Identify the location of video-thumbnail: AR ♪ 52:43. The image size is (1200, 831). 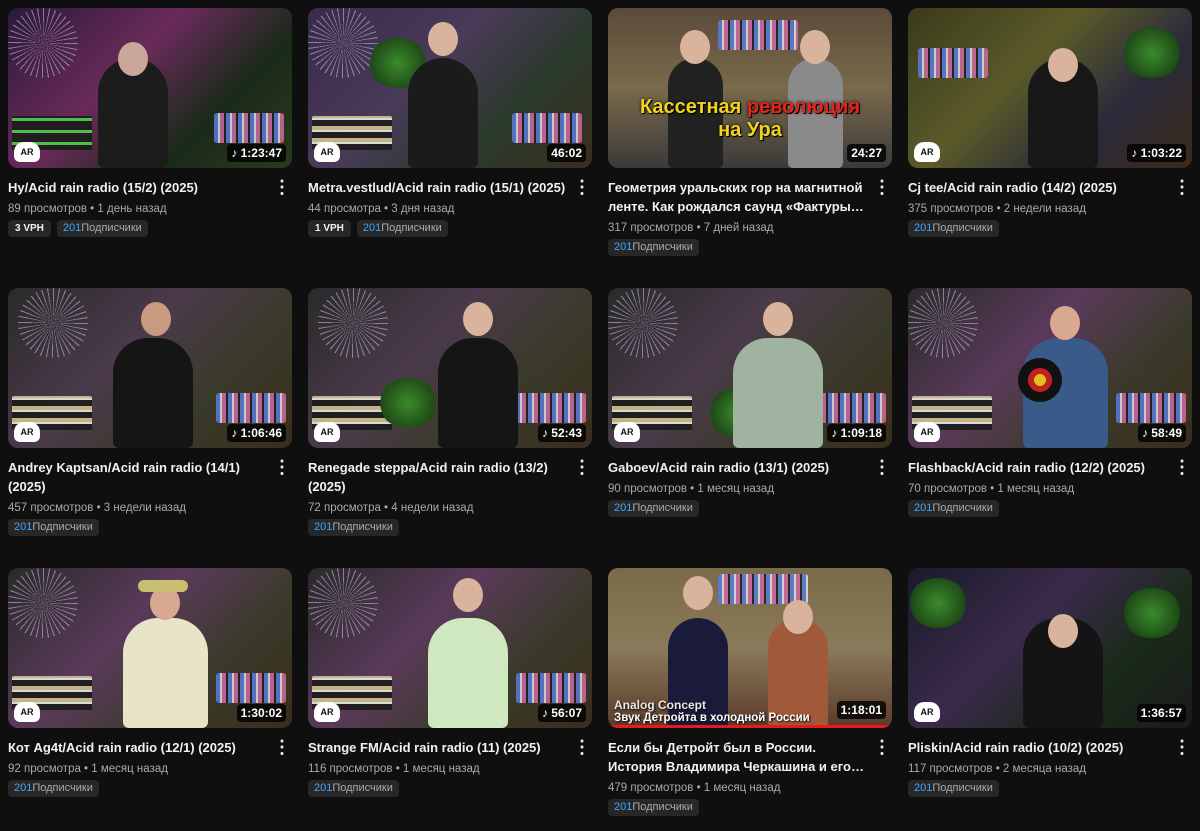
(450, 368).